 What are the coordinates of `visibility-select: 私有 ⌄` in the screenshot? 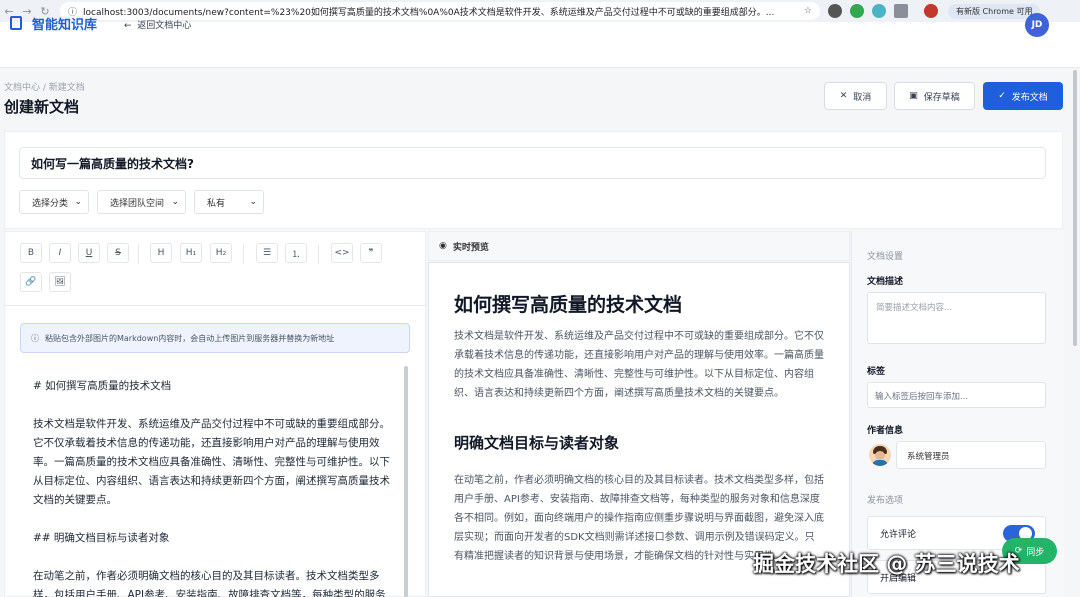 It's located at (229, 202).